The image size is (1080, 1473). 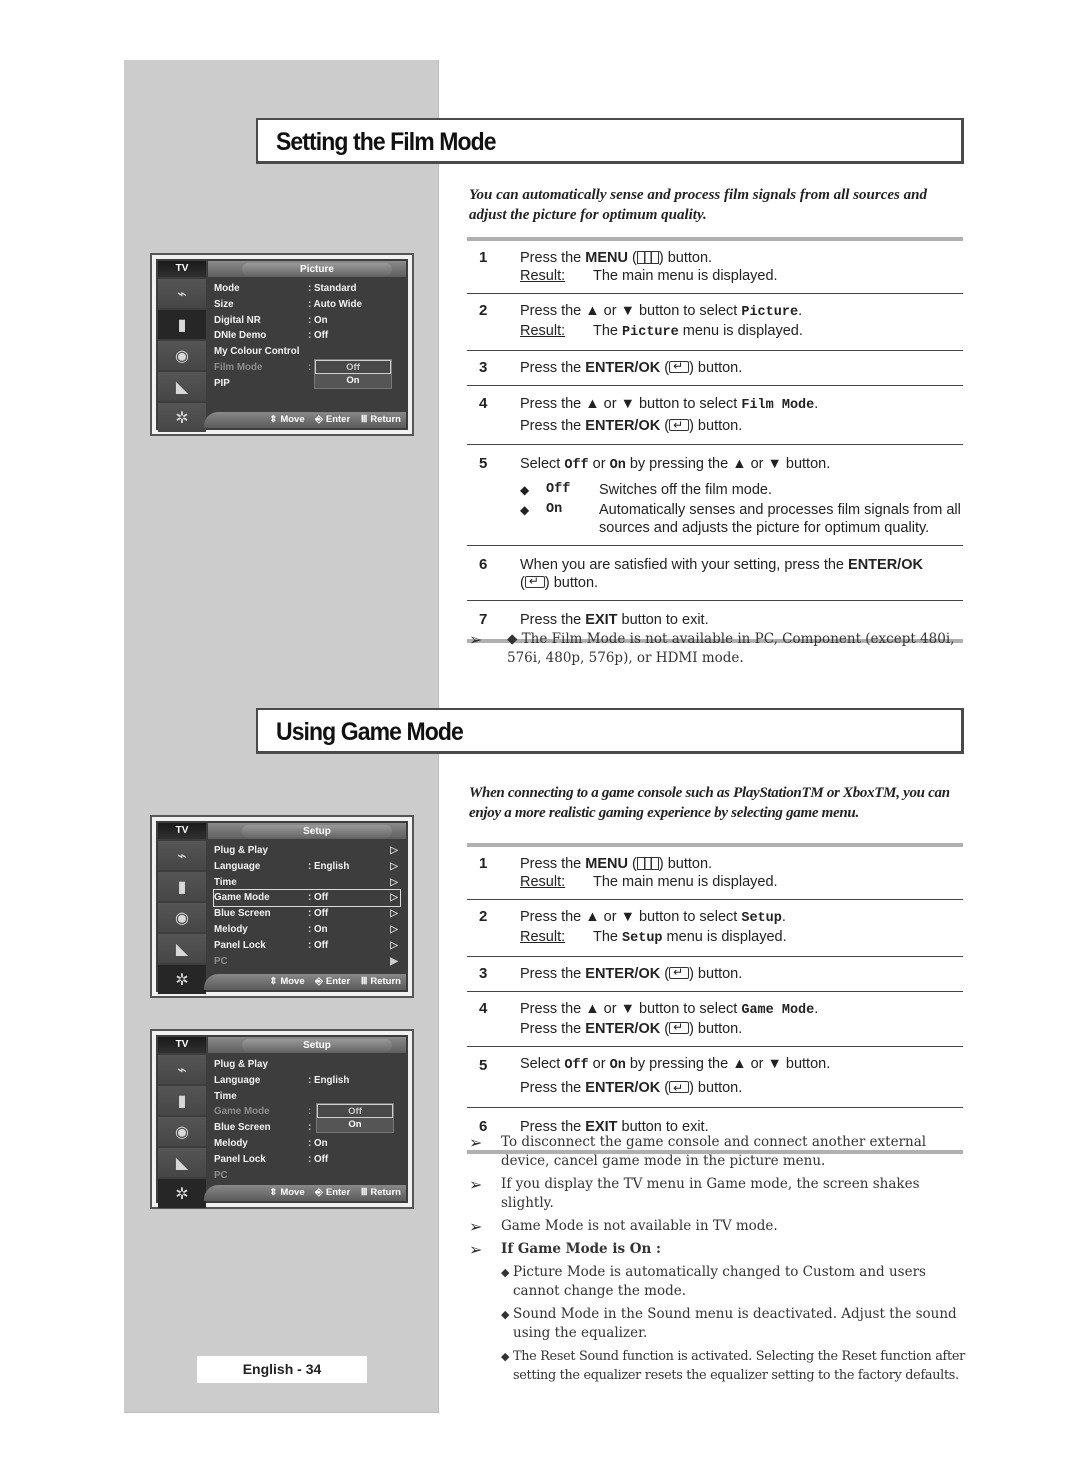 I want to click on osd-row-size: Size: Auto Wide, so click(x=307, y=305).